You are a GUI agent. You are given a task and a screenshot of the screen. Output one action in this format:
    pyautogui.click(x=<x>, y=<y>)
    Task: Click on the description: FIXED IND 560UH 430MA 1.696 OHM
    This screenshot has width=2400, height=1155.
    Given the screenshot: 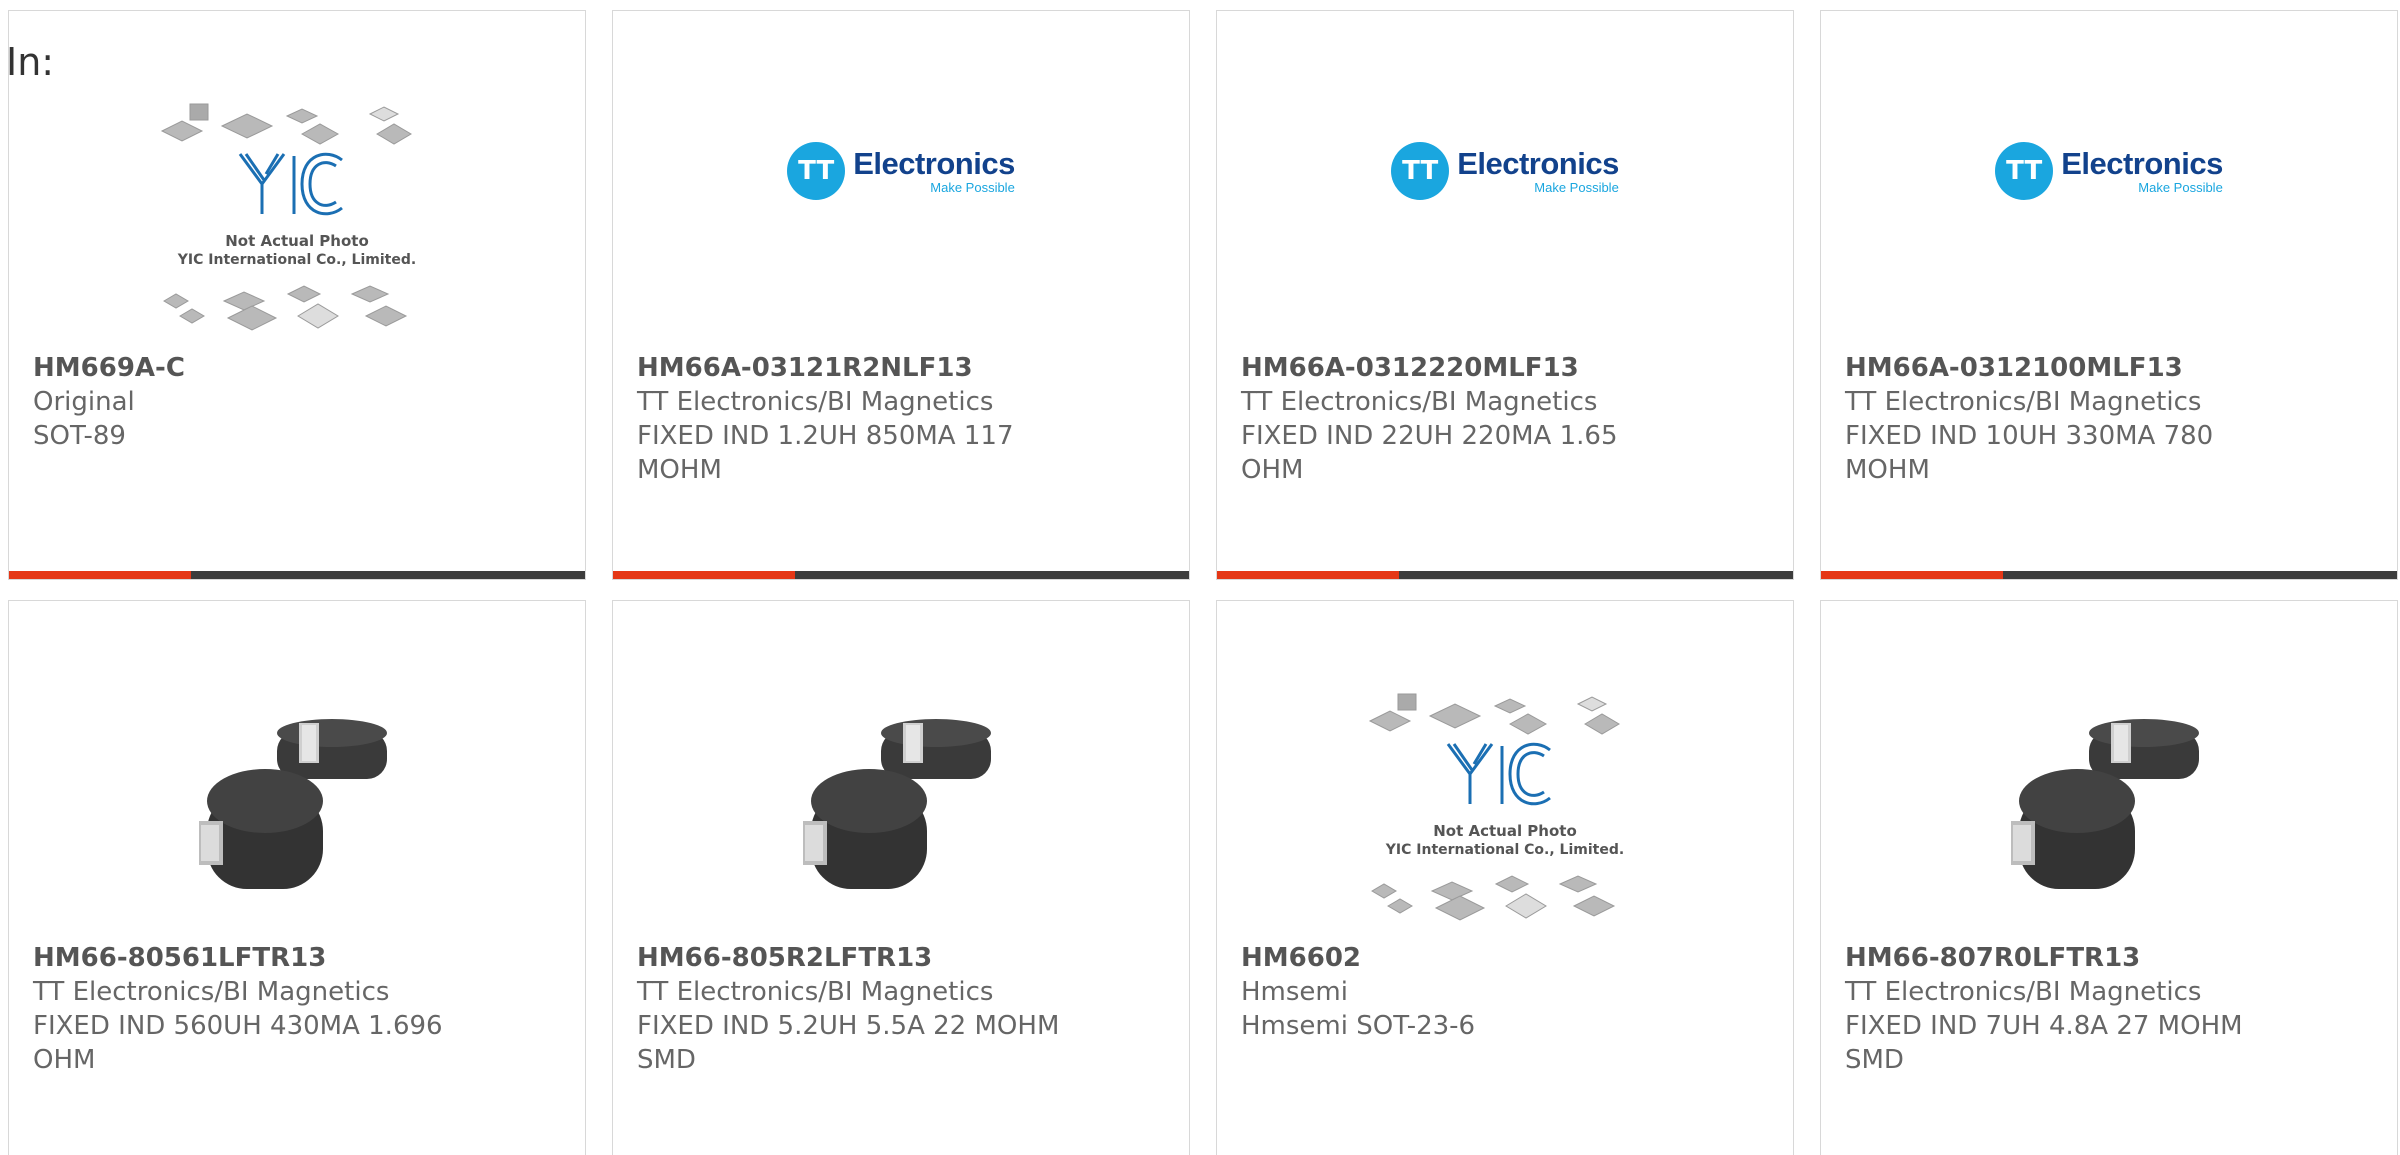 What is the action you would take?
    pyautogui.click(x=238, y=1043)
    